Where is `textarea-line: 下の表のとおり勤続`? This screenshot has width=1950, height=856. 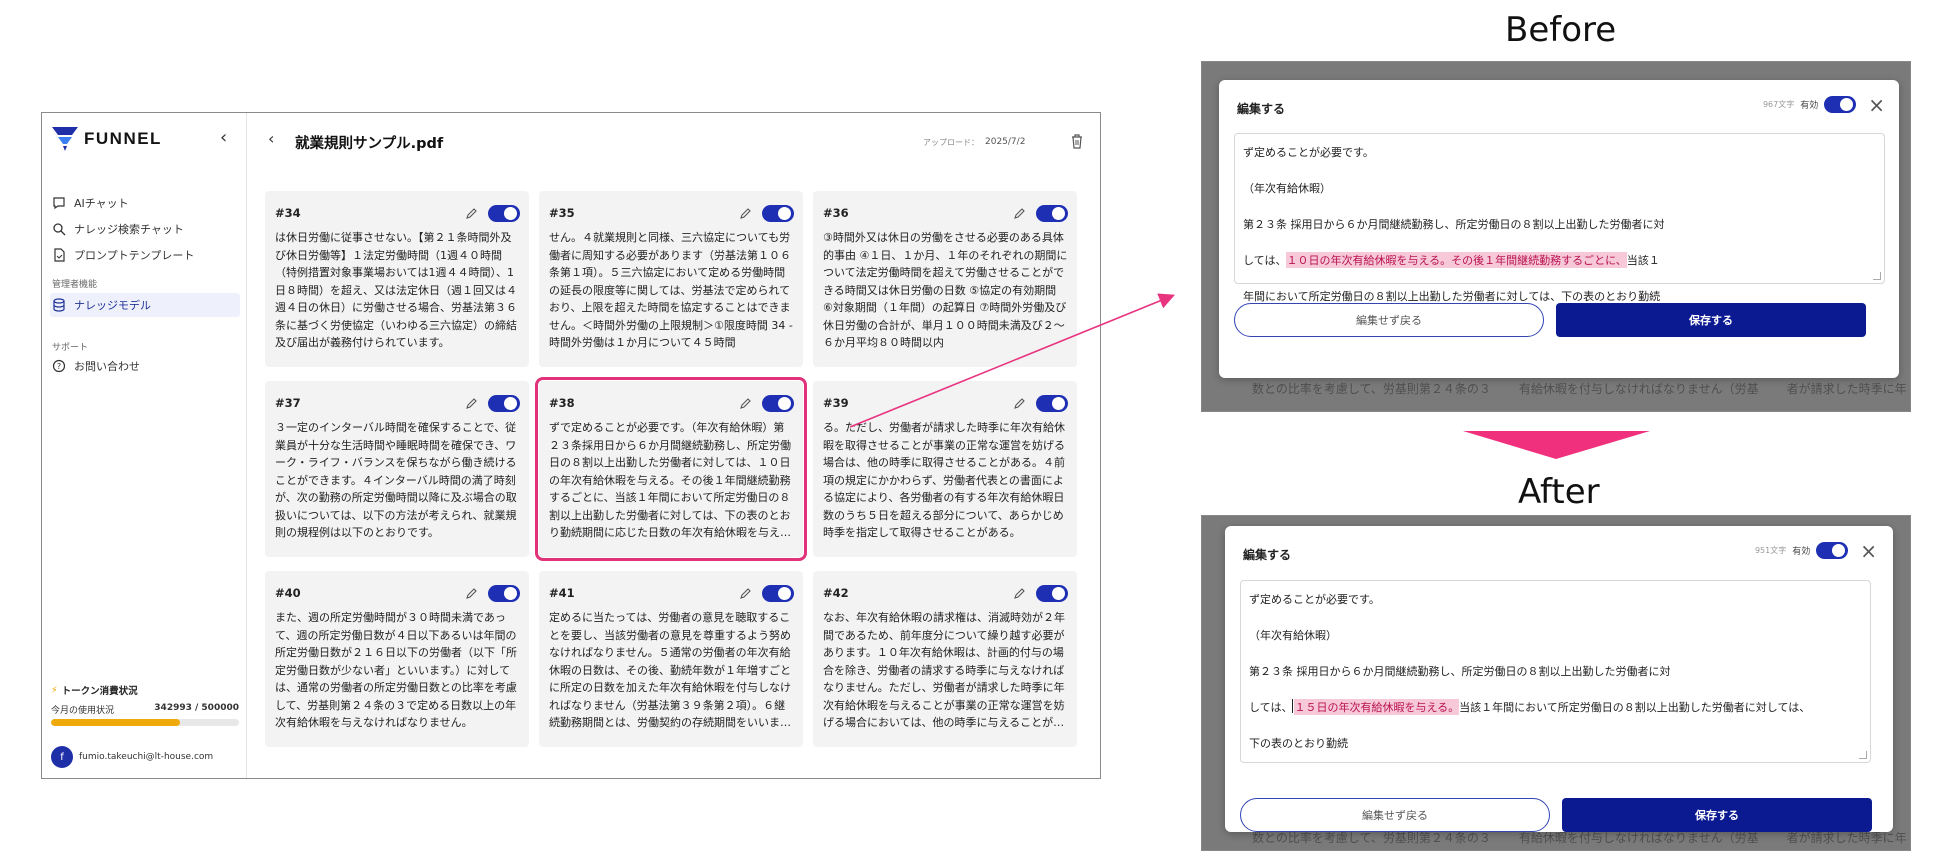
textarea-line: 下の表のとおり勤続 is located at coordinates (1555, 753).